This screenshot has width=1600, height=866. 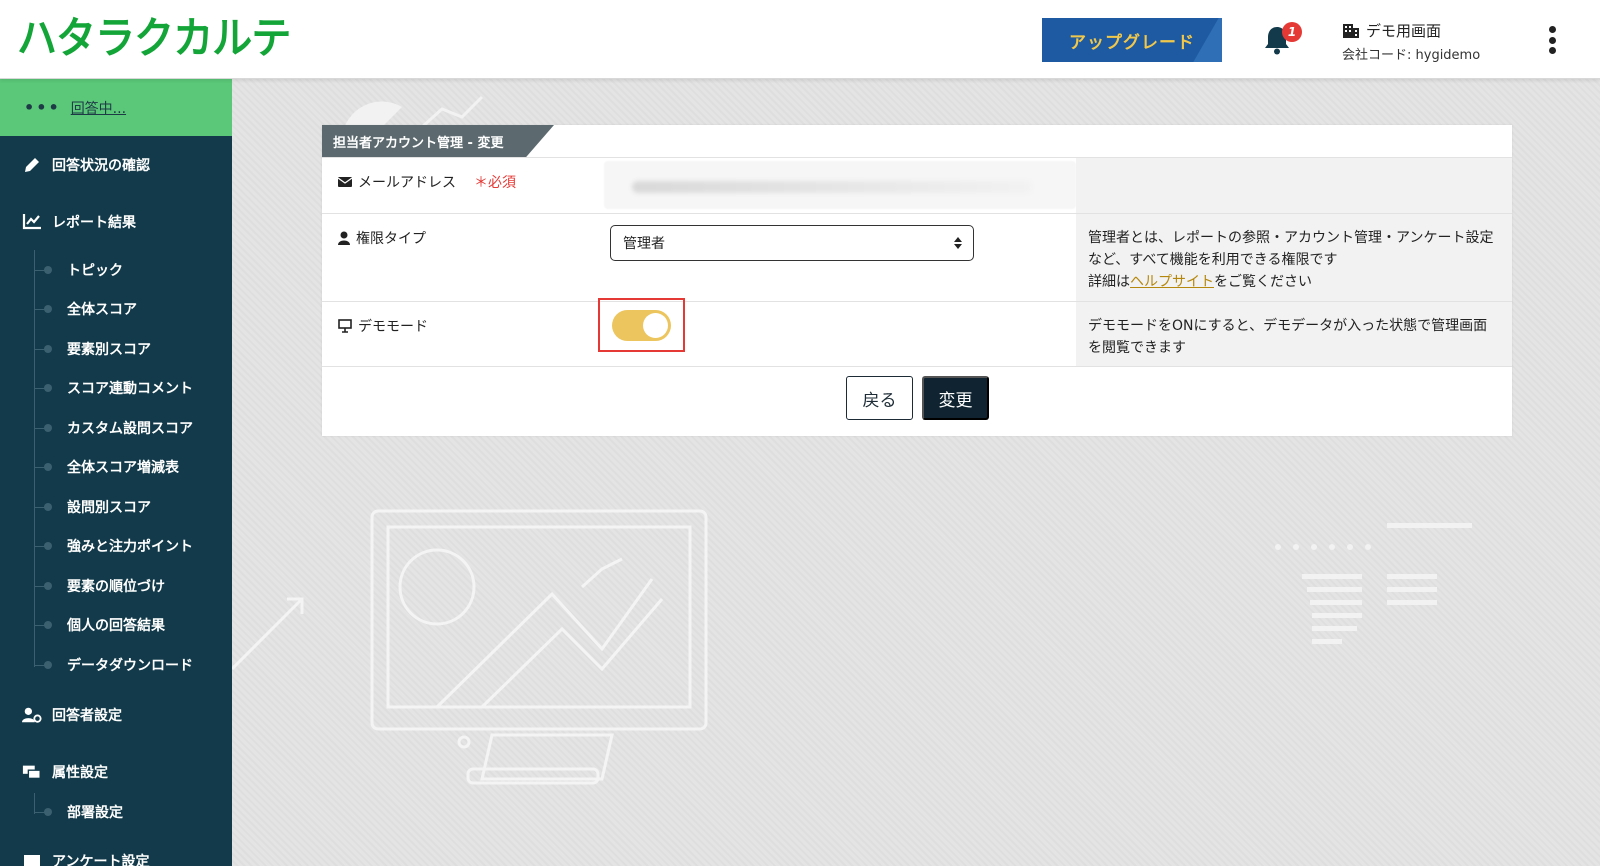 I want to click on ellipsis-icon: •••, so click(x=42, y=107).